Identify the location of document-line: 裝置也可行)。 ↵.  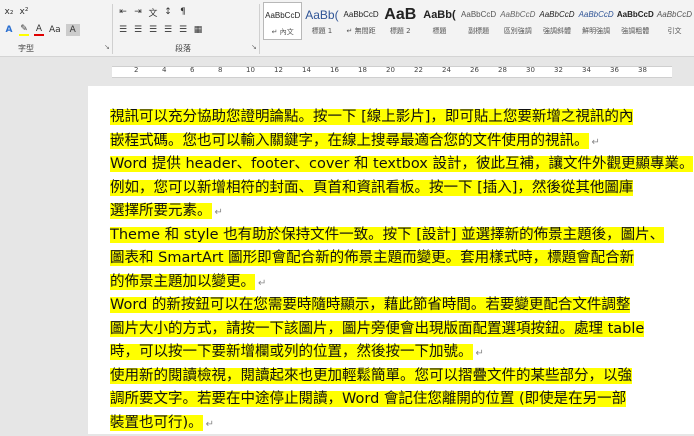
(162, 423).